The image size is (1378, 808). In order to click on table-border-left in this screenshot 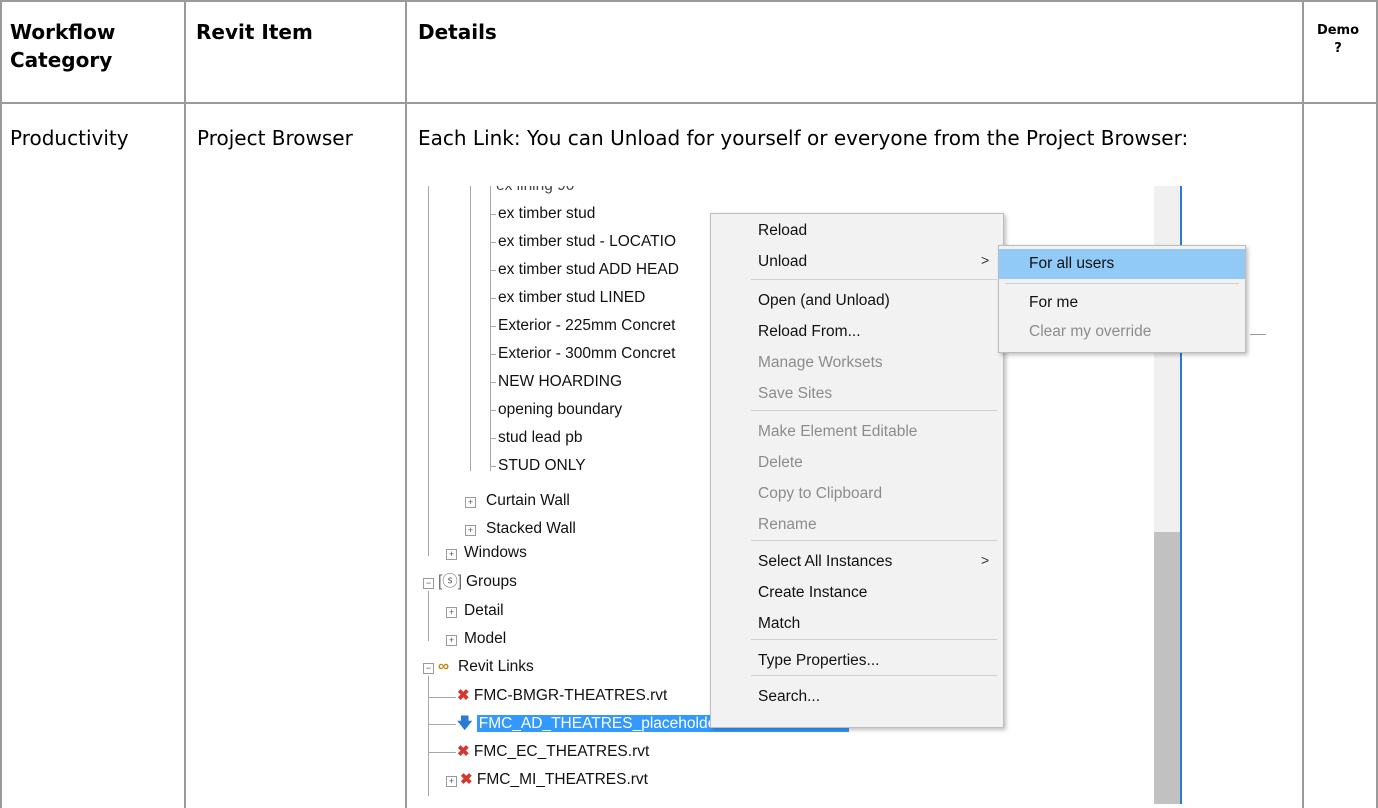, I will do `click(1, 404)`.